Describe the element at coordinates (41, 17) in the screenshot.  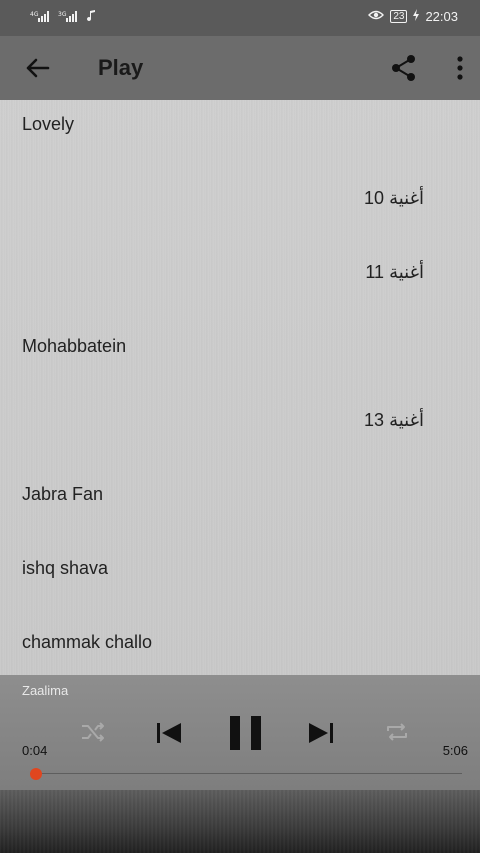
I see `signal-icon: 4G` at that location.